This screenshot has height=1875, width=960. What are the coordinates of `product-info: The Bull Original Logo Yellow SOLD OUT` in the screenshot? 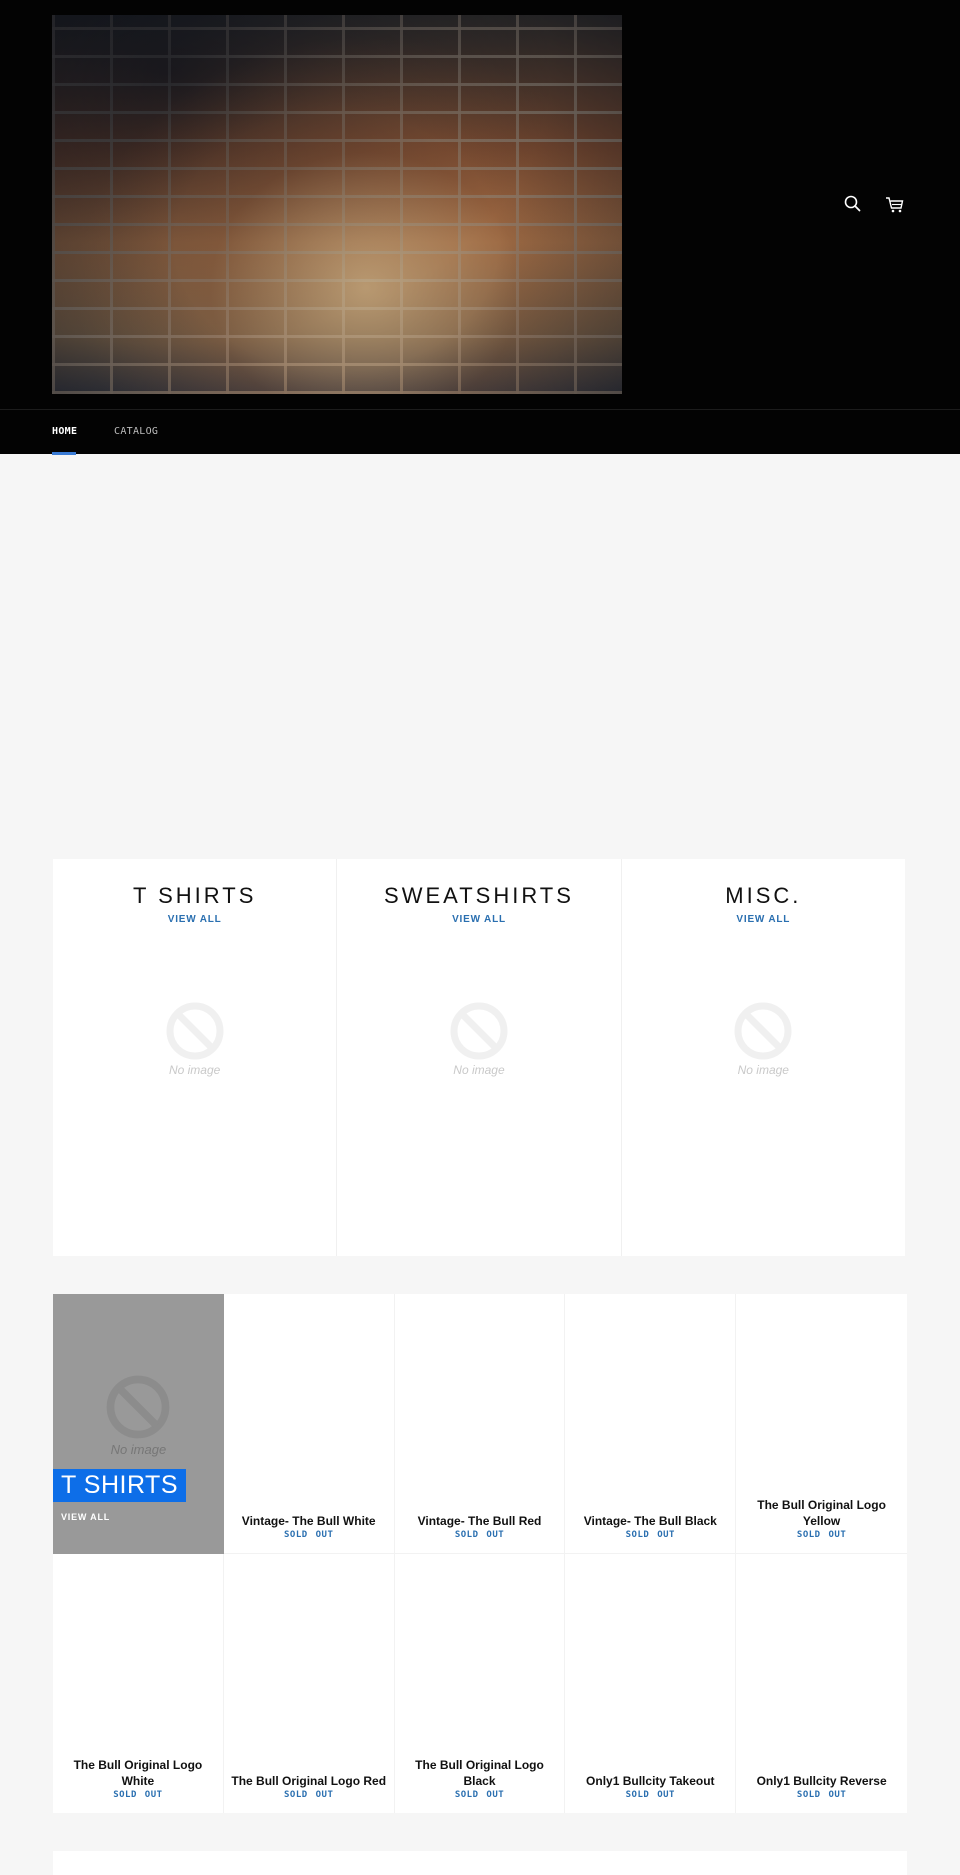 It's located at (821, 1518).